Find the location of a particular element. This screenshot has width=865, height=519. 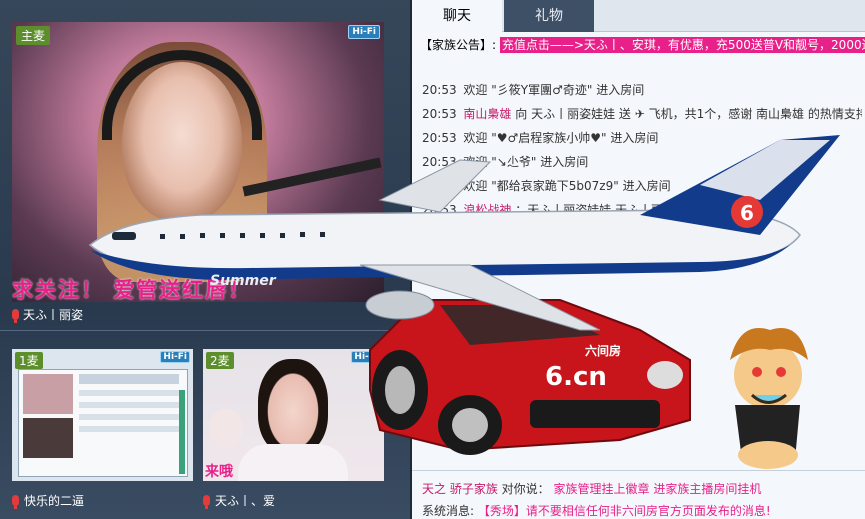

chat-user-name: "♥♂启程家族小帅♥" is located at coordinates (548, 138).